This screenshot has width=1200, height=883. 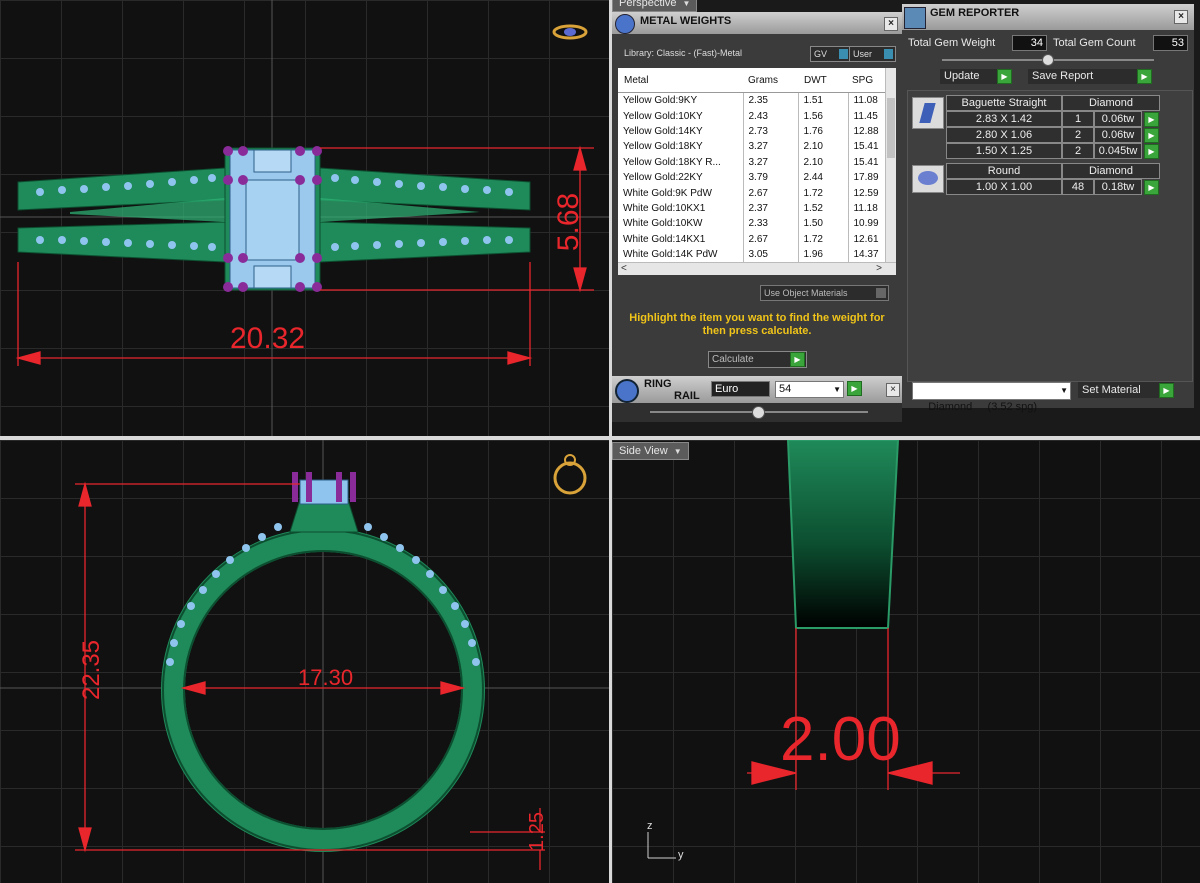 I want to click on gem-reporter-header: GEM REPORTER ×, so click(x=1048, y=17).